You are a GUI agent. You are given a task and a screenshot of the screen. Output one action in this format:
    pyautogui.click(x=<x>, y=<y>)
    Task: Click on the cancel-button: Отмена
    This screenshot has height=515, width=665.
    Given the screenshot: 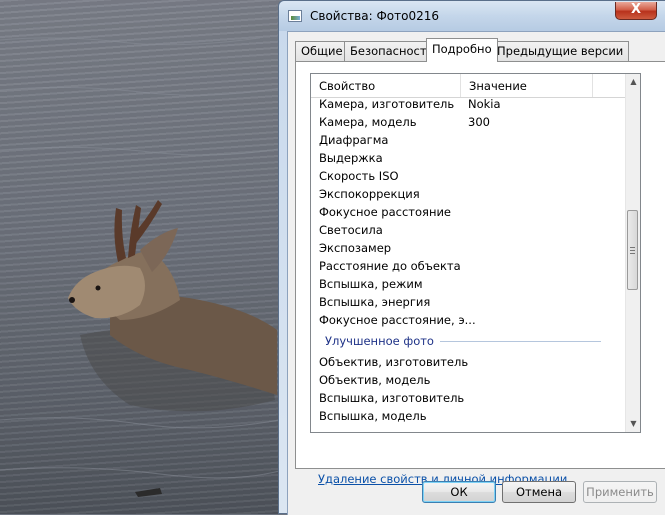 What is the action you would take?
    pyautogui.click(x=539, y=492)
    